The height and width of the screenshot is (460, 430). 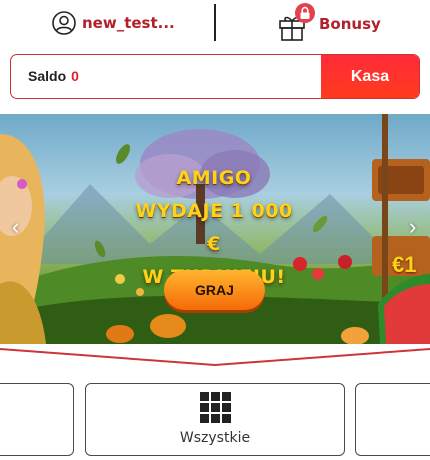 What do you see at coordinates (215, 357) in the screenshot?
I see `section-separator` at bounding box center [215, 357].